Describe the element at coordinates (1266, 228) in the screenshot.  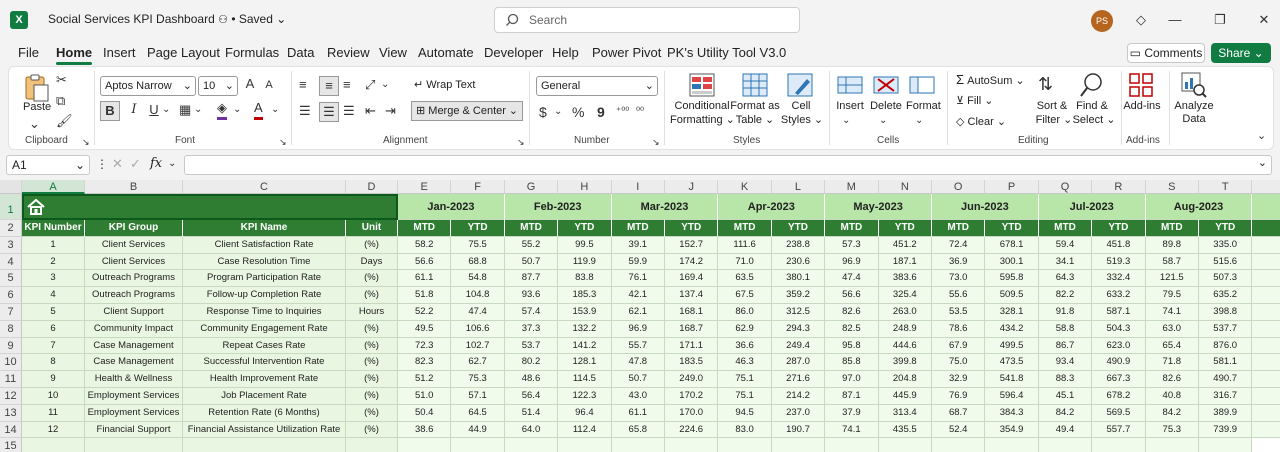
I see `header-partial` at that location.